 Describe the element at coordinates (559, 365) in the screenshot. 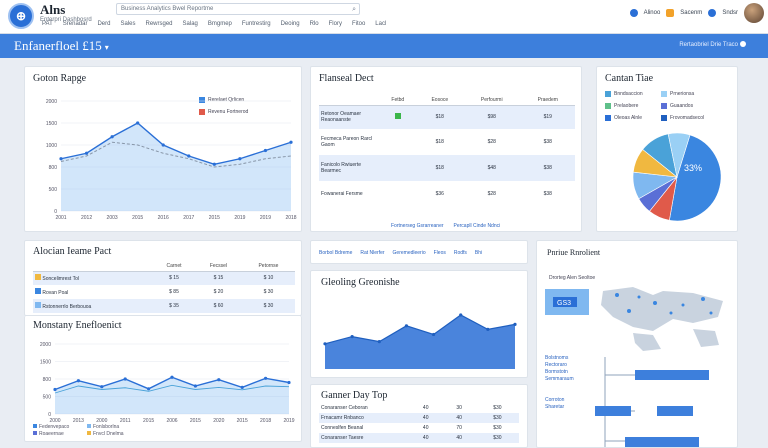

I see `partner-label: Rectoraro` at that location.